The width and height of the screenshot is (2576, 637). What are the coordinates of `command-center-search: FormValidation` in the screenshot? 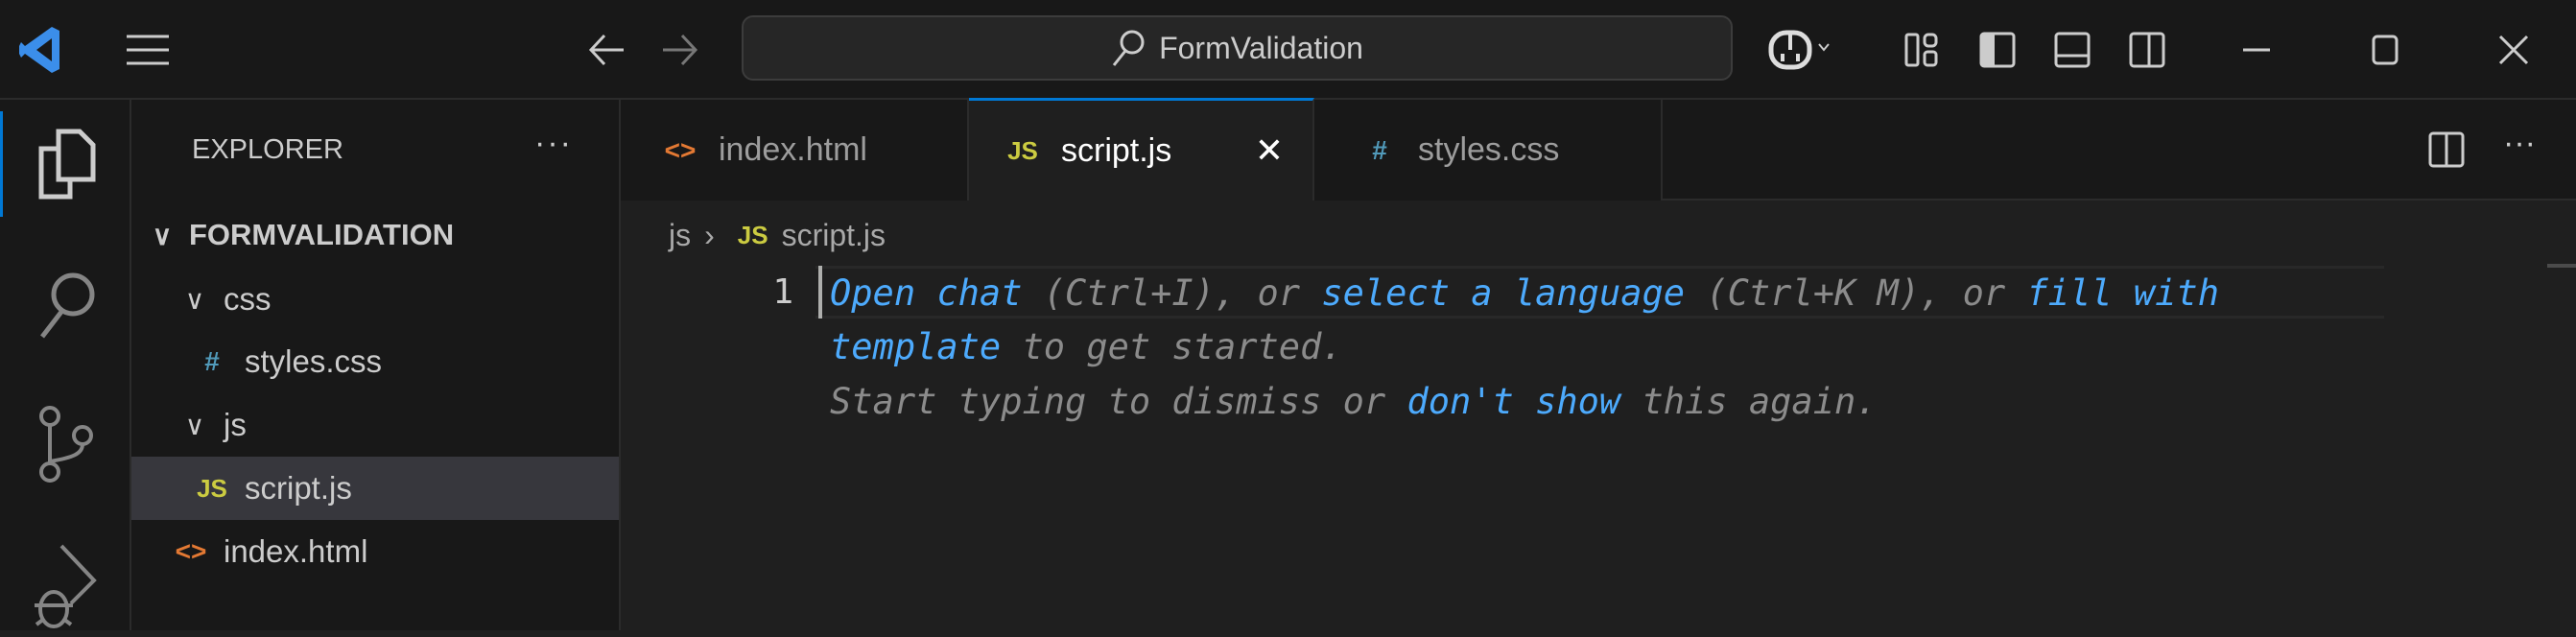 It's located at (1237, 48).